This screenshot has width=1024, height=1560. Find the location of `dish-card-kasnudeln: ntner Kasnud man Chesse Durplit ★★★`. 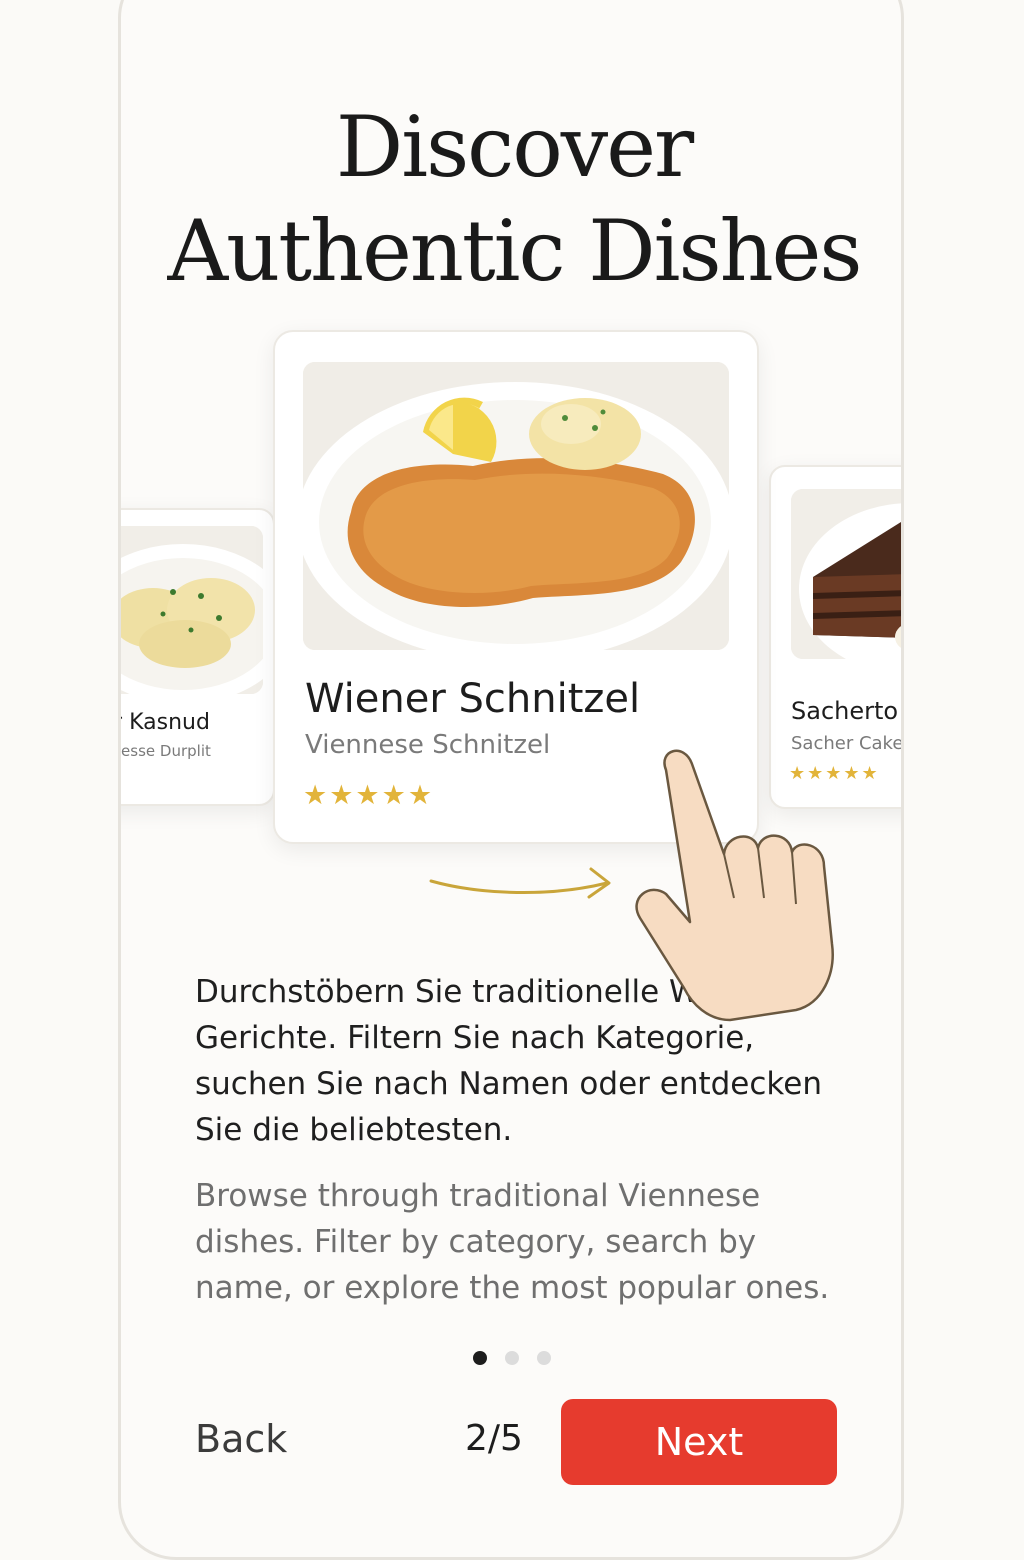

dish-card-kasnudeln: ntner Kasnud man Chesse Durplit ★★★ is located at coordinates (198, 657).